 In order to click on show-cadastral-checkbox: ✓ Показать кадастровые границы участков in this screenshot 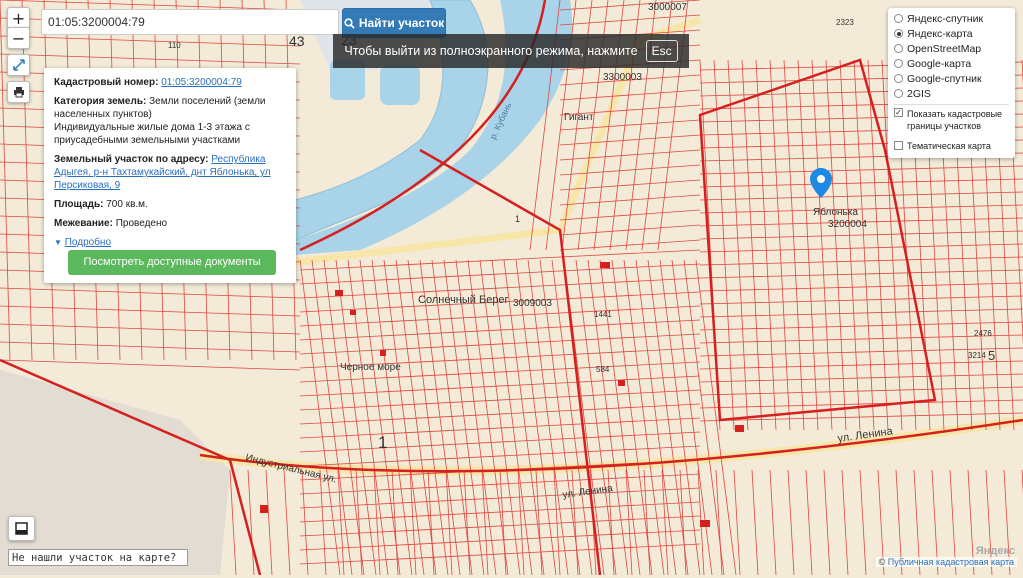, I will do `click(951, 121)`.